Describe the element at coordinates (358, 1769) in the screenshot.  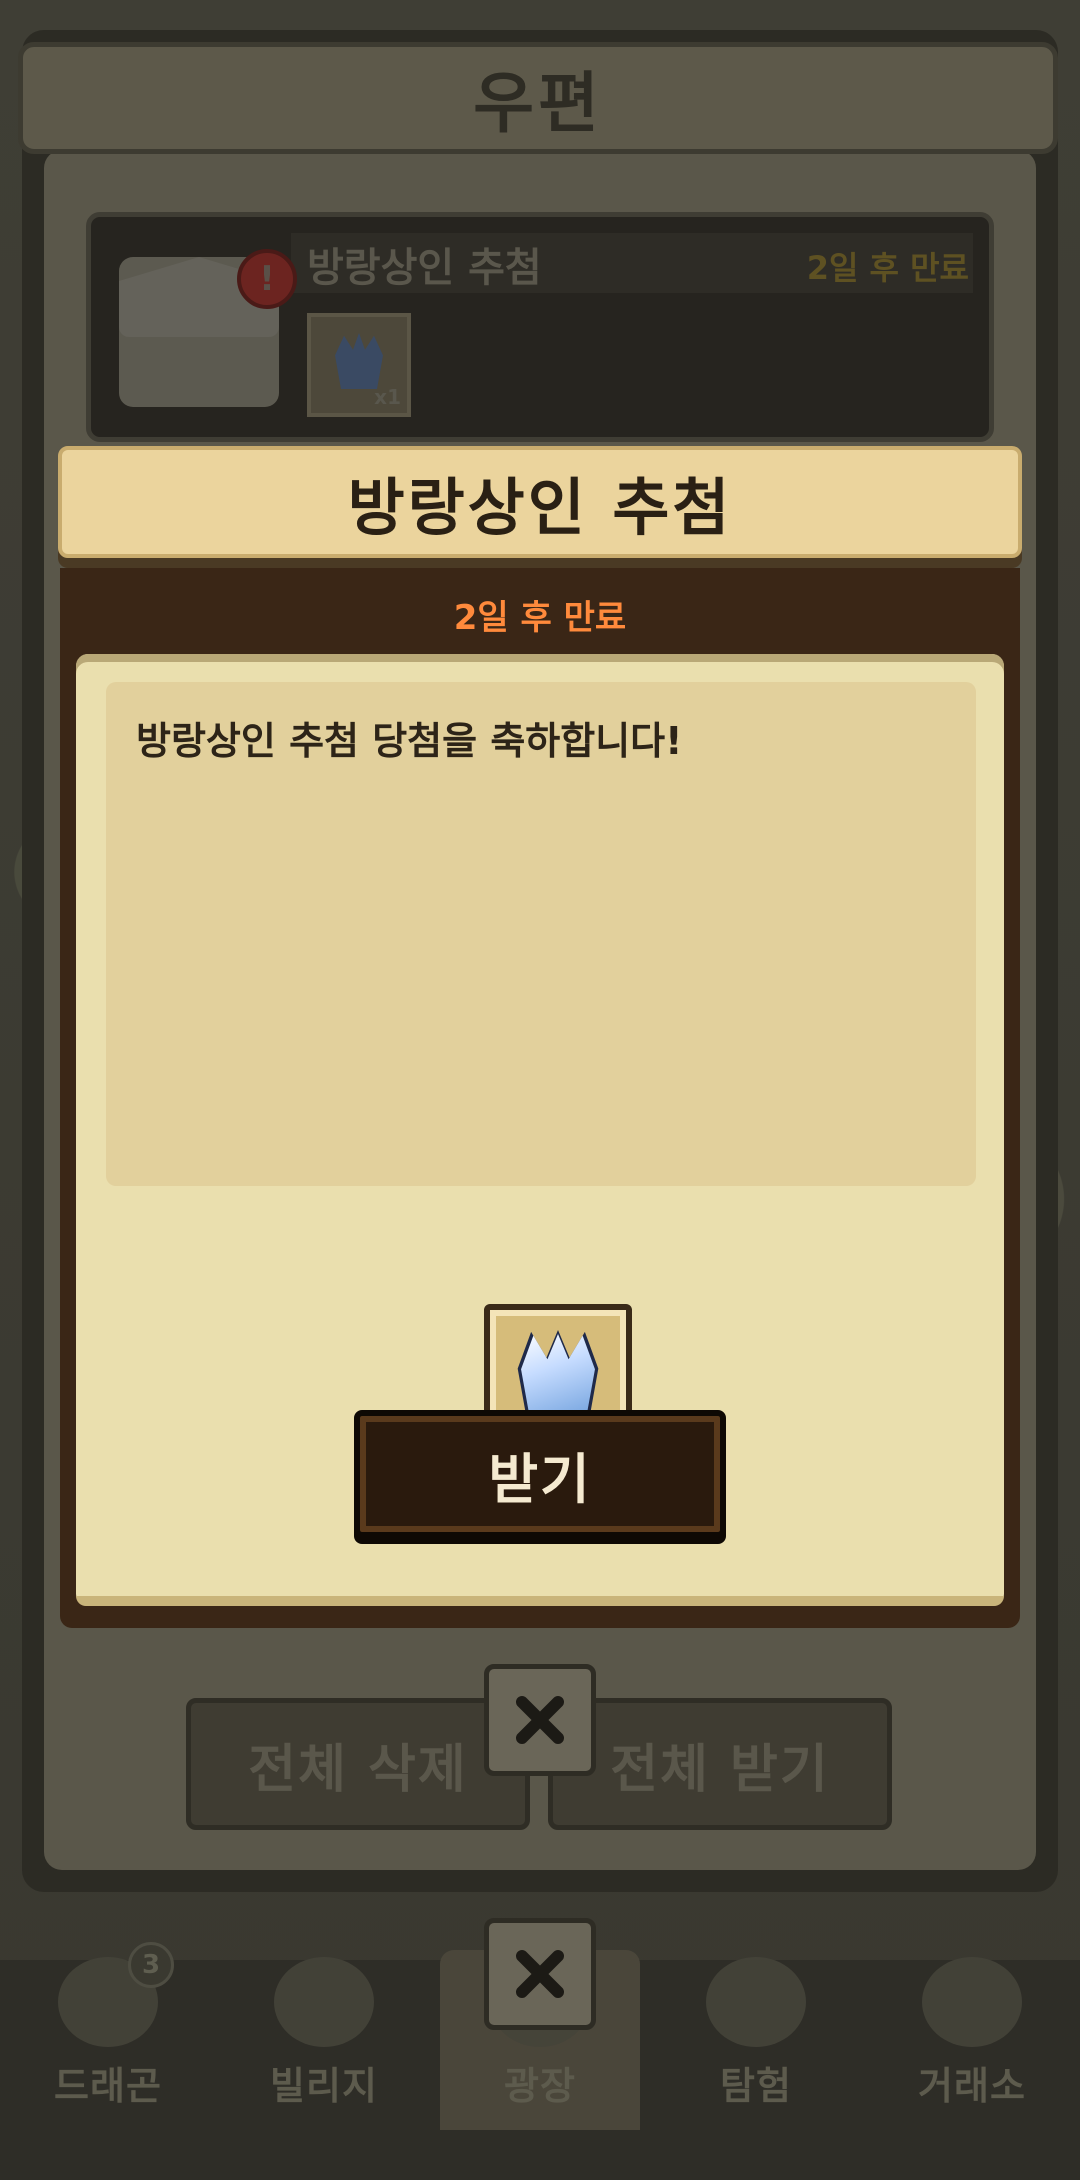
I see `delete-all-label: 전체 삭제` at that location.